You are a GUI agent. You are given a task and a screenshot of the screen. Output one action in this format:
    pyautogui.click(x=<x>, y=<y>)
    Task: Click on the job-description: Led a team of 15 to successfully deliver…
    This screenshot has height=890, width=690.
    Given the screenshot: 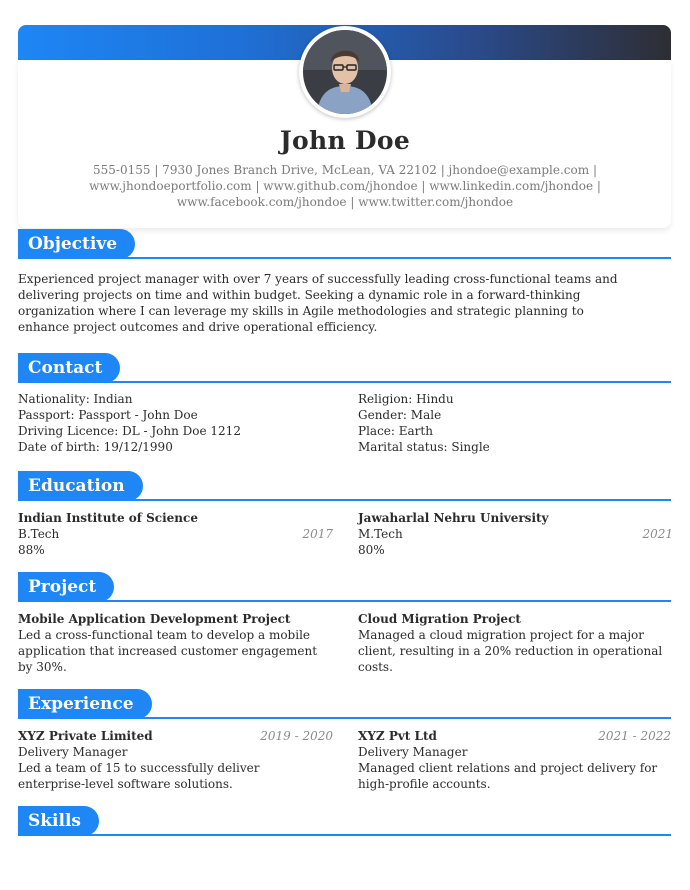 What is the action you would take?
    pyautogui.click(x=139, y=776)
    